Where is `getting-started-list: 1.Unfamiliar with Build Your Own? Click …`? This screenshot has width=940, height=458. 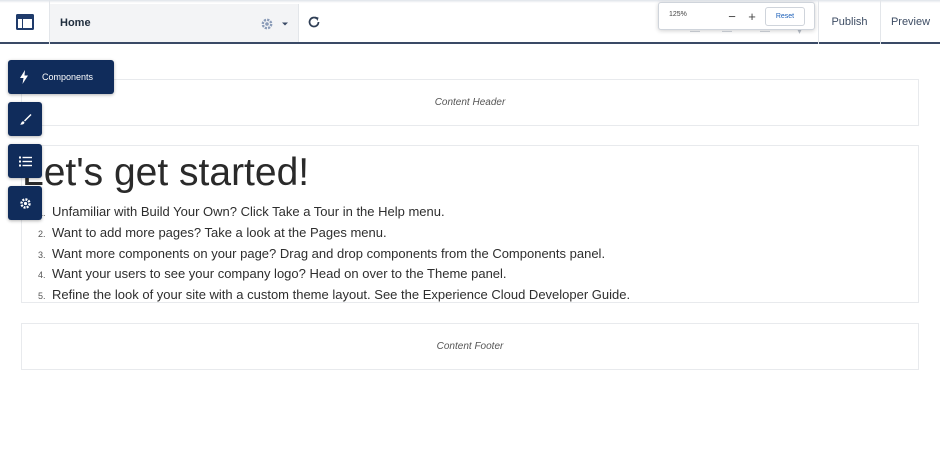
getting-started-list: 1.Unfamiliar with Build Your Own? Click … is located at coordinates (334, 254).